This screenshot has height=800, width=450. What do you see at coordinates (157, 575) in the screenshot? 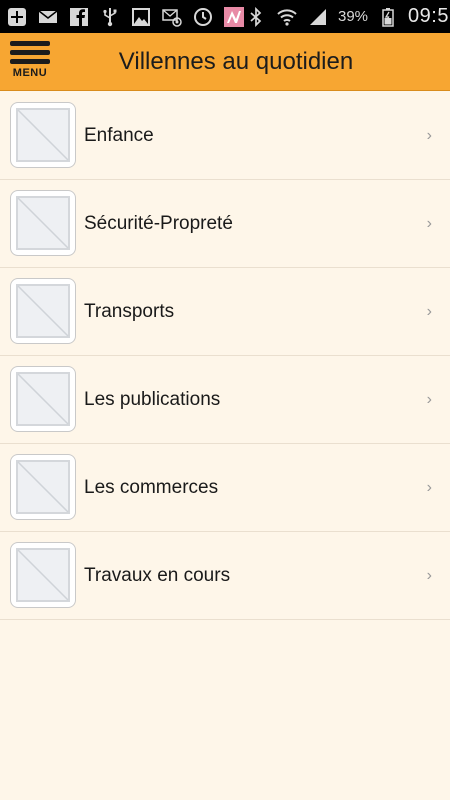
I see `list-item-label: Travaux en cours` at bounding box center [157, 575].